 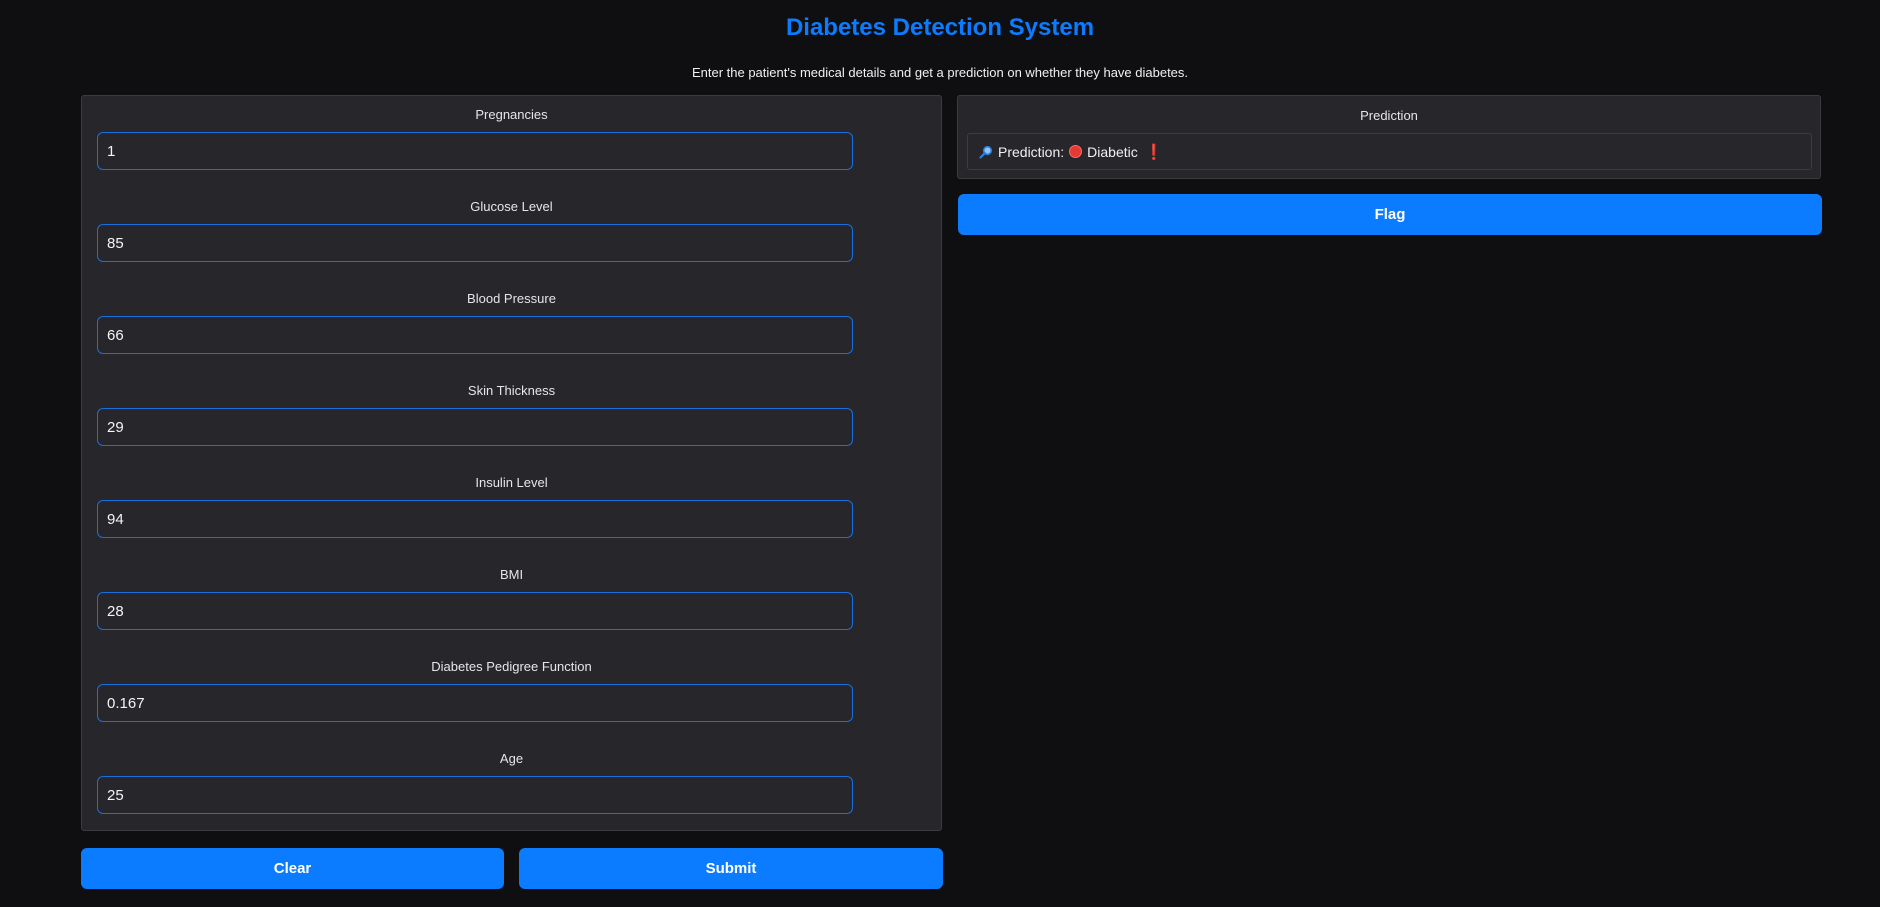 I want to click on field-label: BMI, so click(x=511, y=574).